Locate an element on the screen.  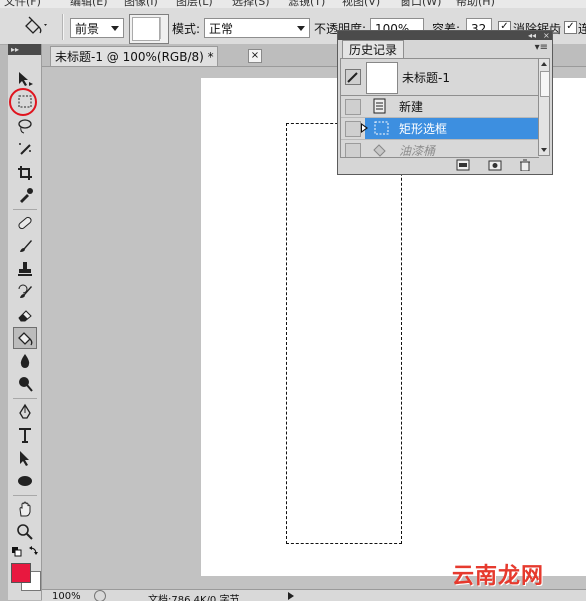
history-brush-source-icon is located at coordinates (353, 77).